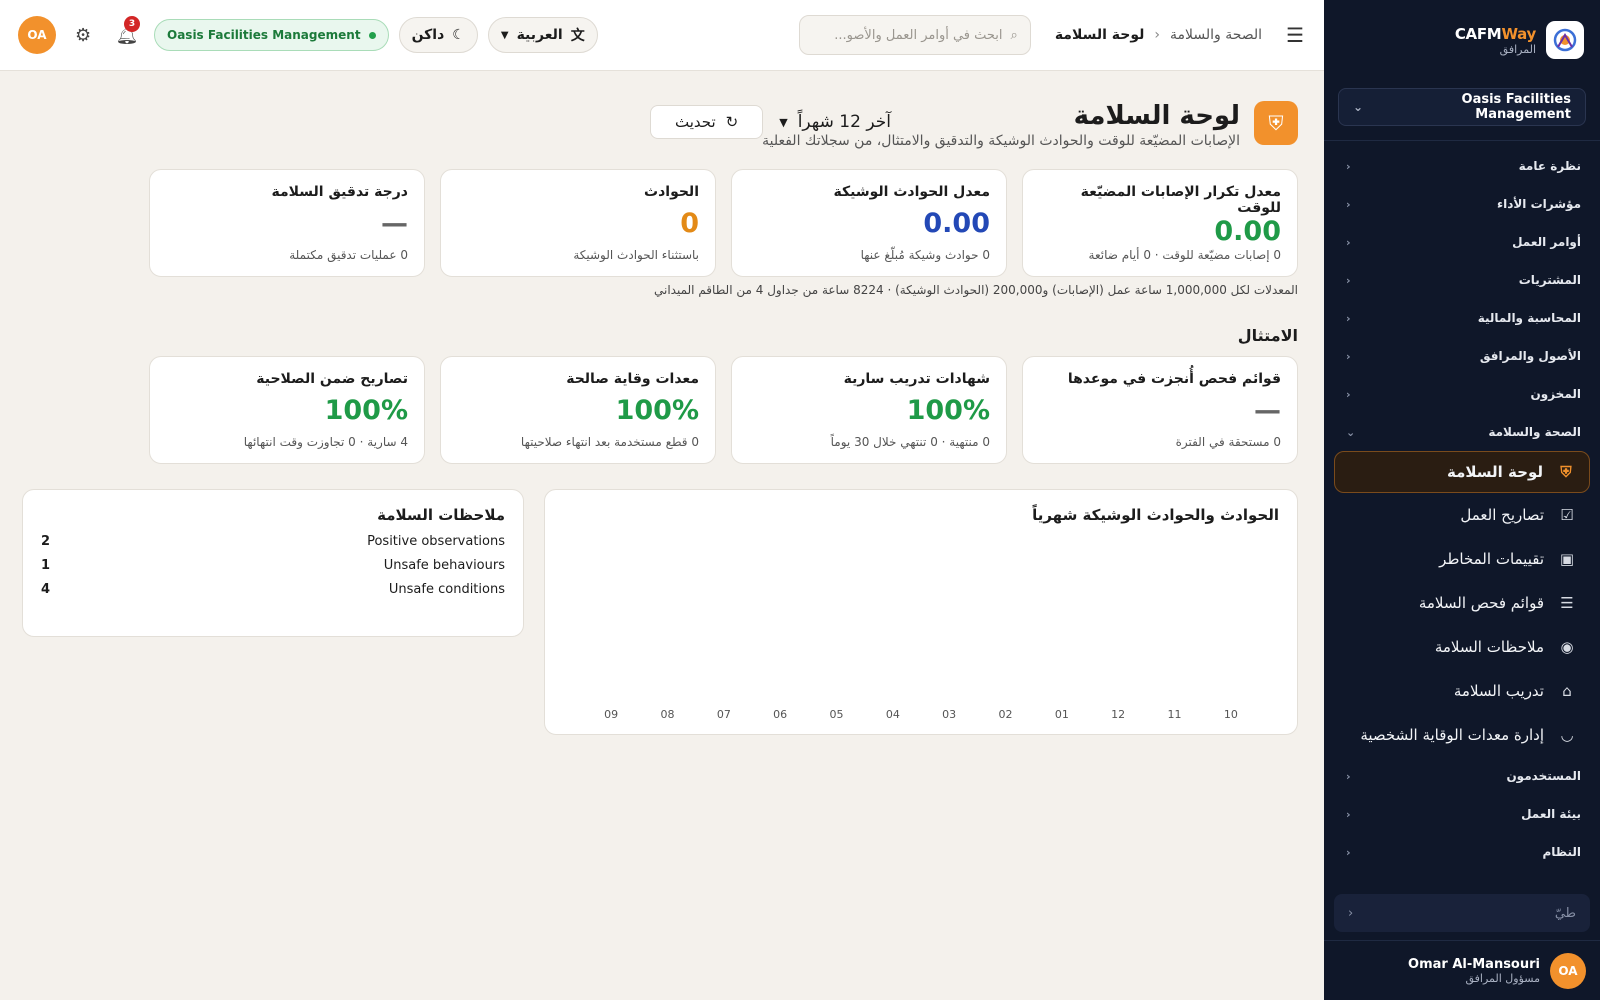 The width and height of the screenshot is (1600, 1000). Describe the element at coordinates (372, 35) in the screenshot. I see `status-dot` at that location.